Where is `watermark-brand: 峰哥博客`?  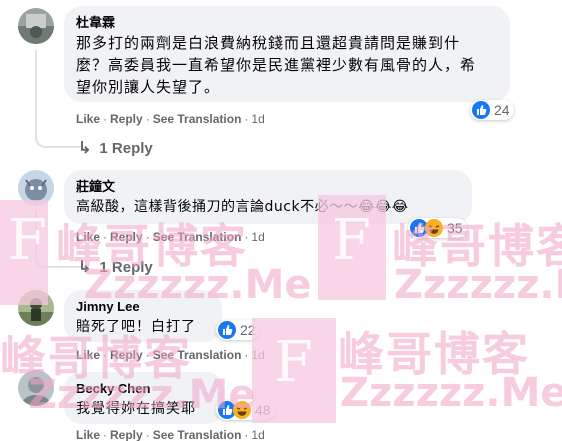 watermark-brand: 峰哥博客 is located at coordinates (434, 354).